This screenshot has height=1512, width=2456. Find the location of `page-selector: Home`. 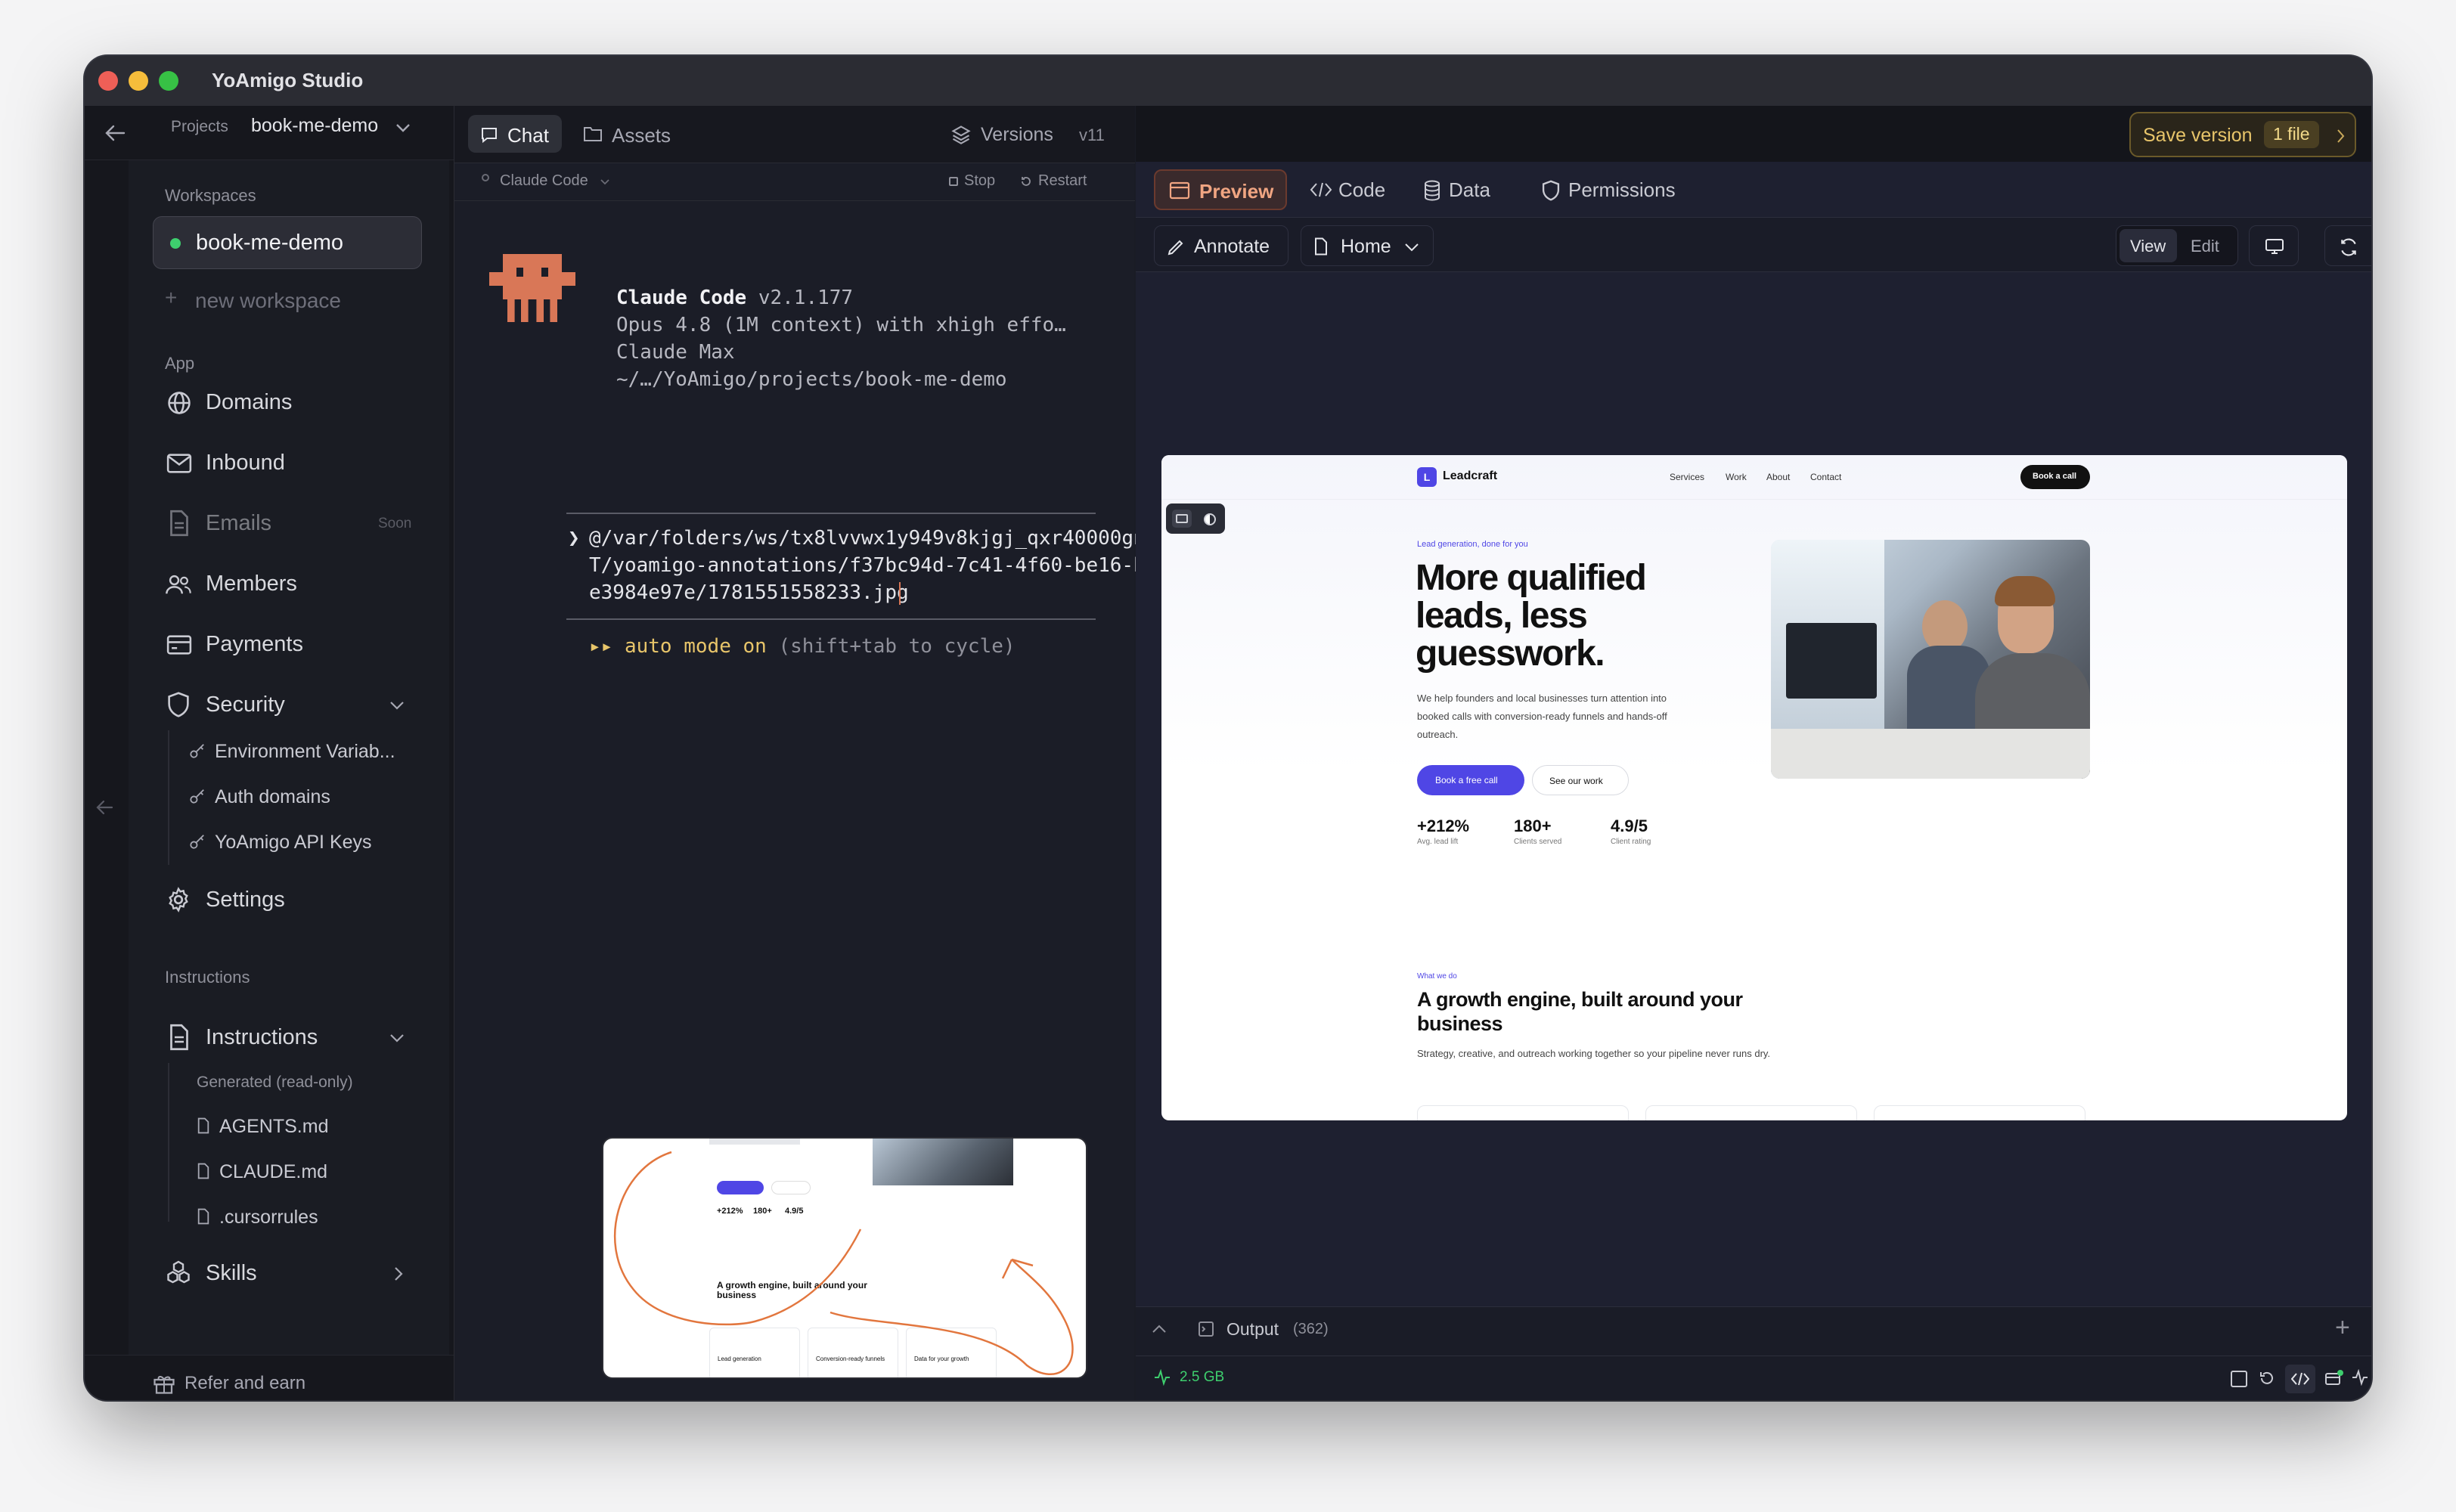

page-selector: Home is located at coordinates (1367, 245).